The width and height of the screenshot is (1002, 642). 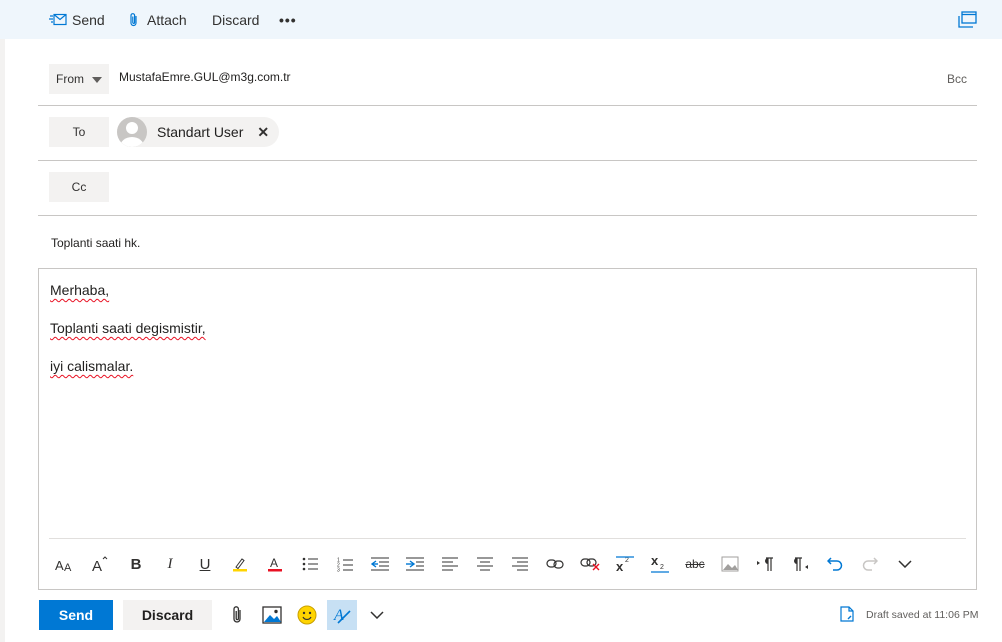 What do you see at coordinates (730, 564) in the screenshot?
I see `insert-image-icon` at bounding box center [730, 564].